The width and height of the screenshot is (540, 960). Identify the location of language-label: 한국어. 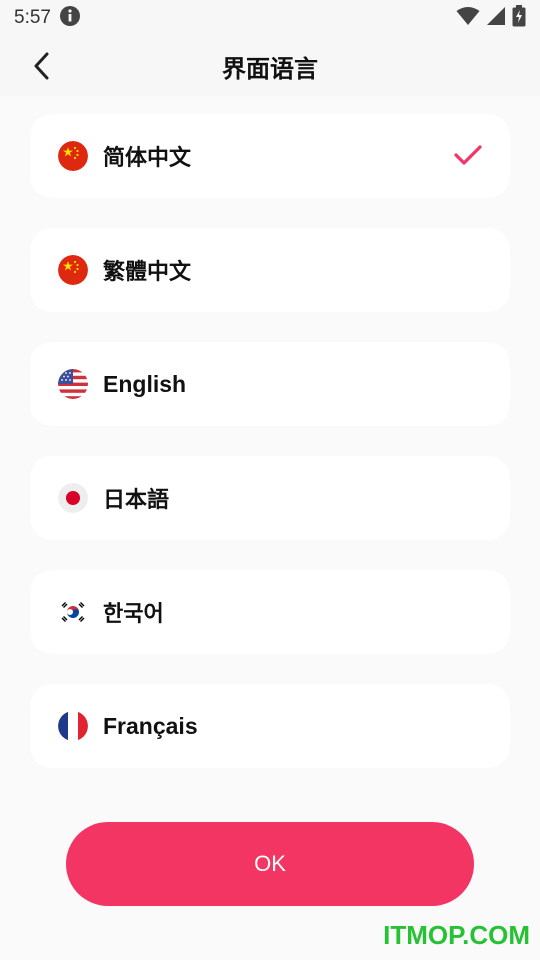
(133, 614).